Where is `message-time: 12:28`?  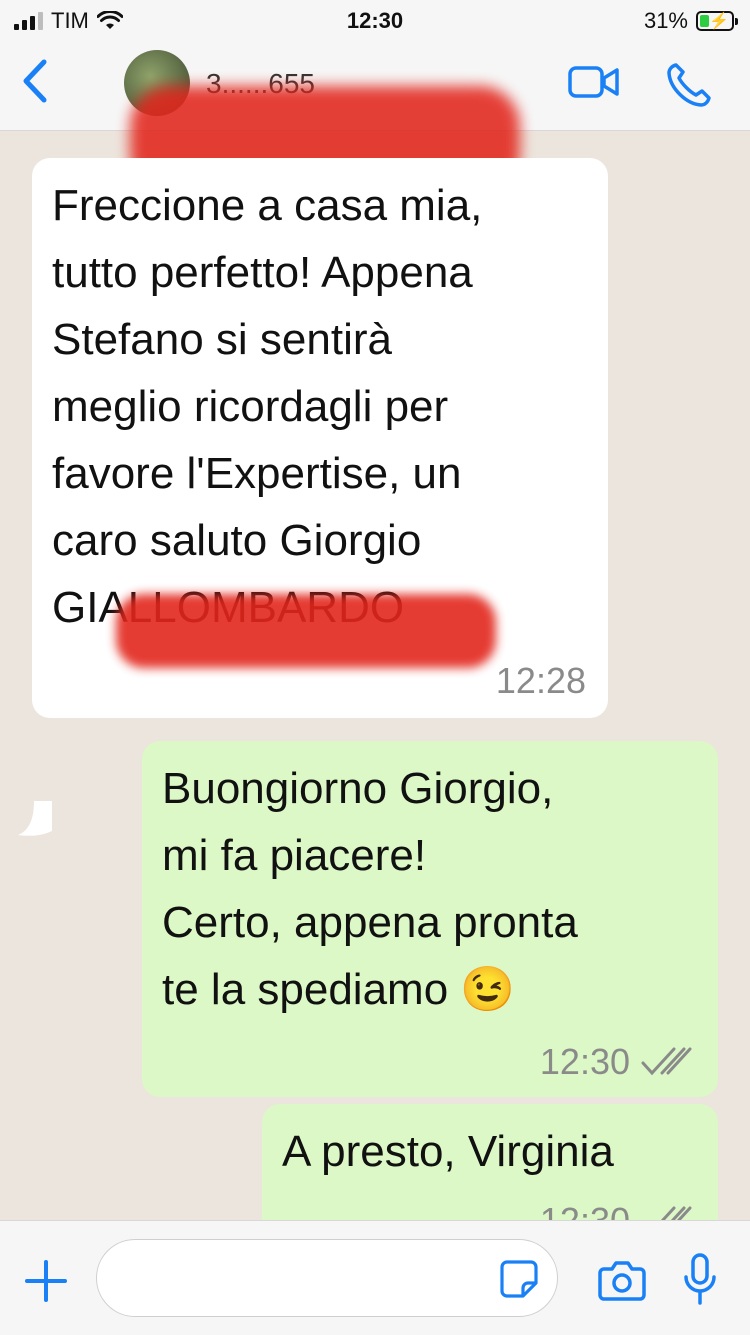
message-time: 12:28 is located at coordinates (540, 680).